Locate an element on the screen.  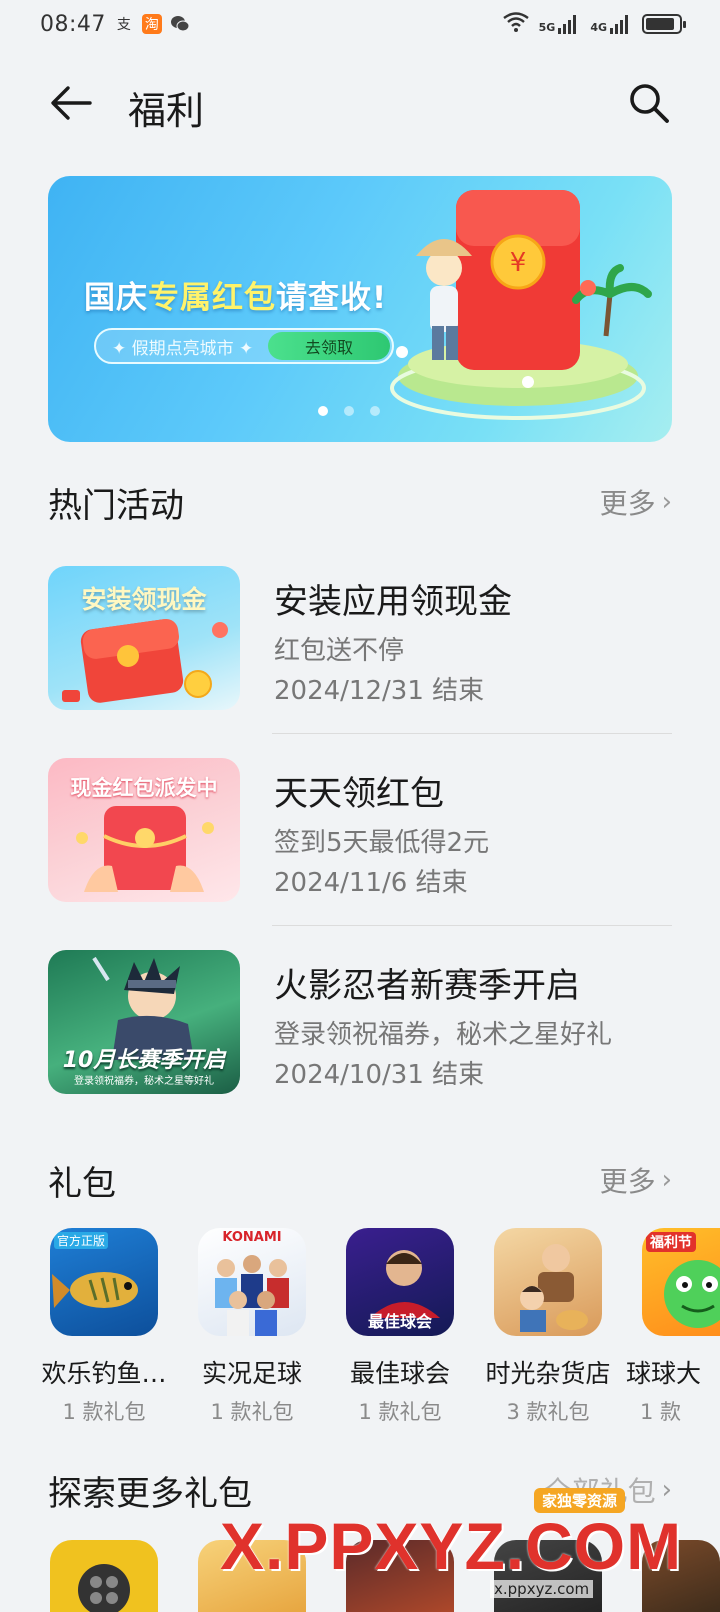
signal-5g-icon: 5G is located at coordinates (560, 24).